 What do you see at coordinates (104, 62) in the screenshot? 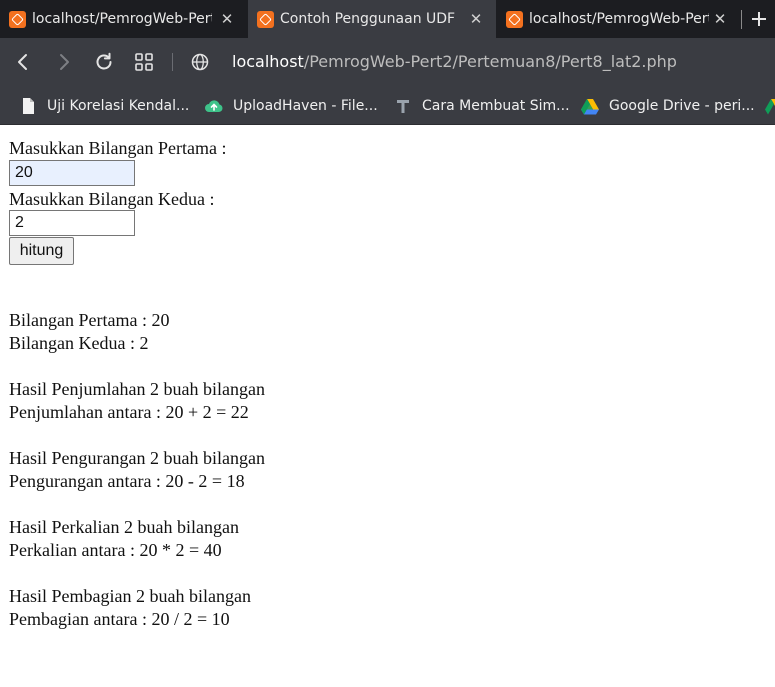
I see `reload-icon` at bounding box center [104, 62].